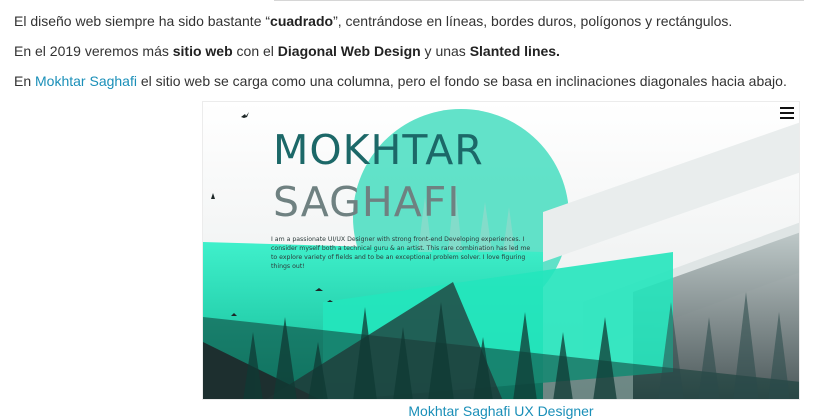 Image resolution: width=817 pixels, height=420 pixels. I want to click on menu-bar-middle, so click(787, 113).